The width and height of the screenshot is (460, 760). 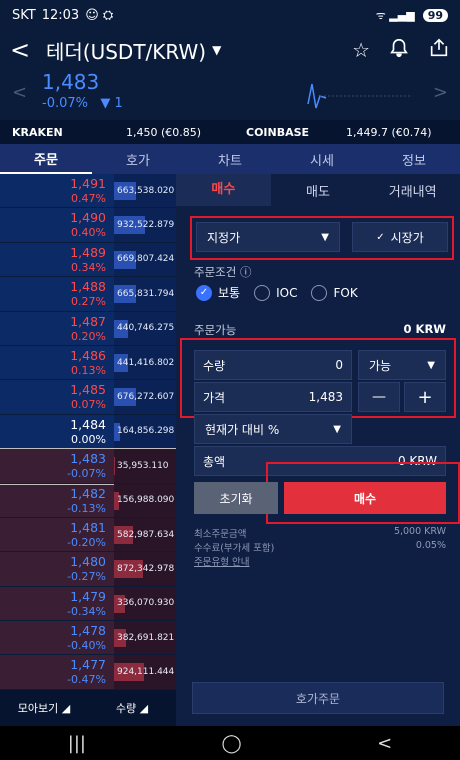 What do you see at coordinates (231, 743) in the screenshot?
I see `home-icon: ◯` at bounding box center [231, 743].